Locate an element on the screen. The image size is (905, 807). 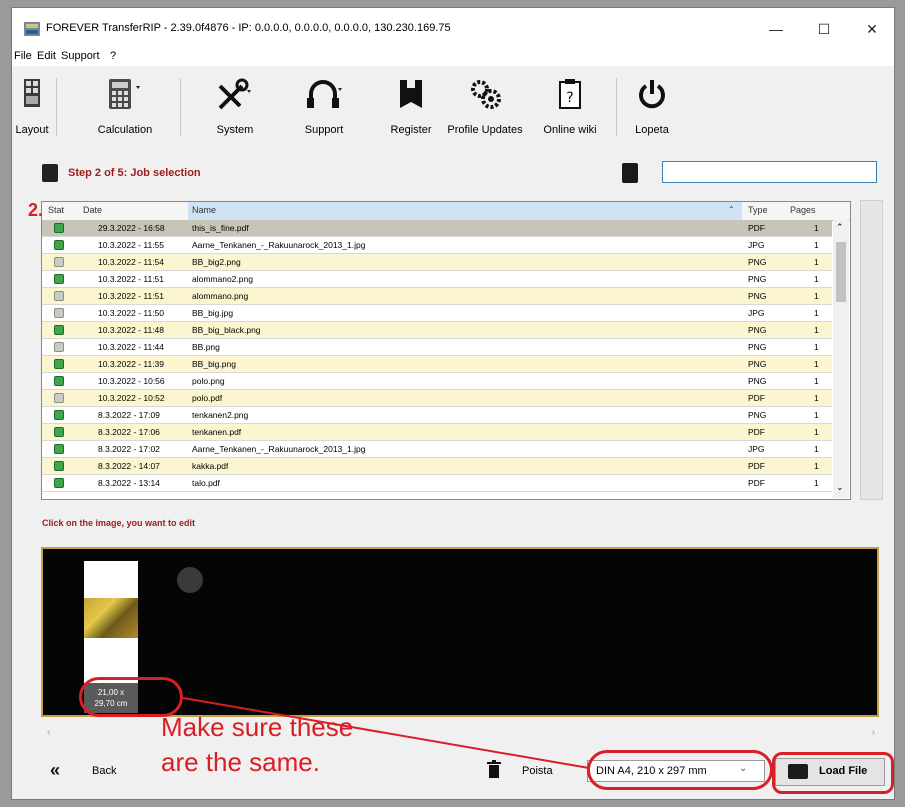
annotation-note-line-2: are the same. is located at coordinates (240, 762).